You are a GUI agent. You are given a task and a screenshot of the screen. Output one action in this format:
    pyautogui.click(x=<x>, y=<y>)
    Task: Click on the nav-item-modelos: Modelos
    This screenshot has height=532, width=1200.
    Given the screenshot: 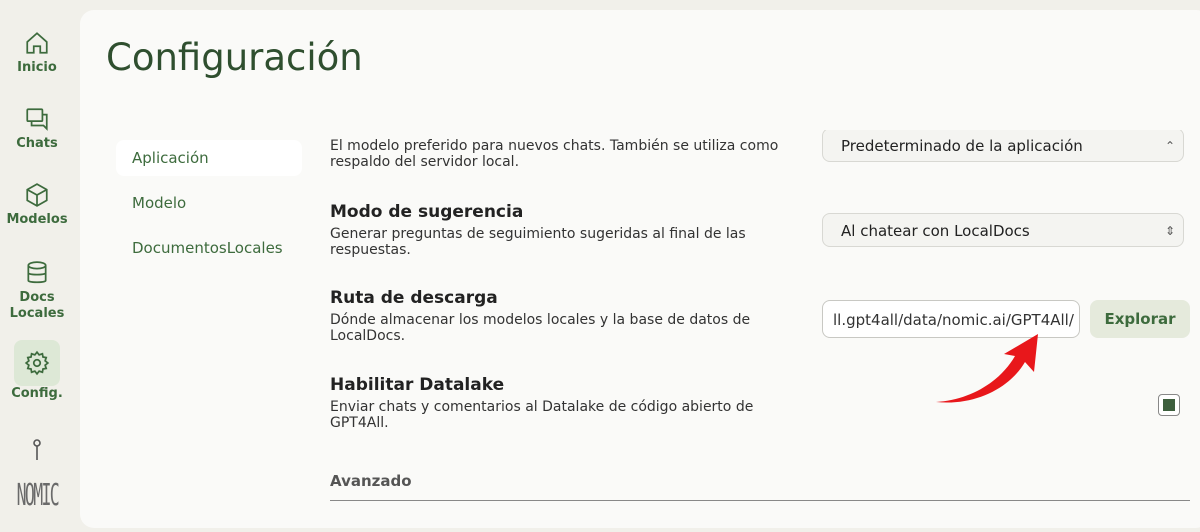 What is the action you would take?
    pyautogui.click(x=37, y=205)
    